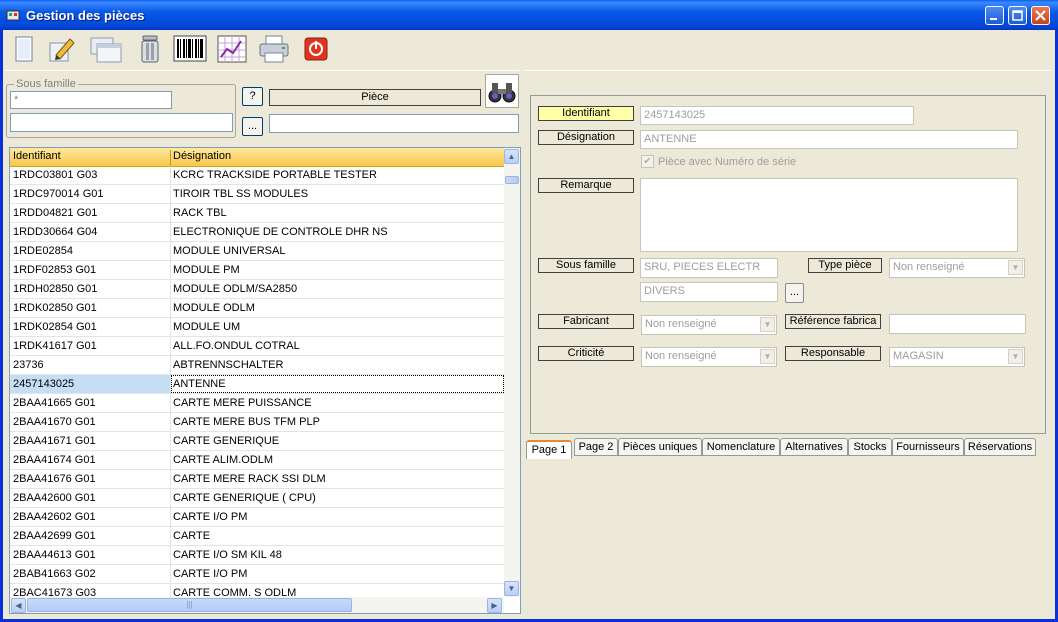 The width and height of the screenshot is (1058, 622). Describe the element at coordinates (257, 460) in the screenshot. I see `table-row: 2BAA41674 G01 CARTE ALIM.ODLM` at that location.